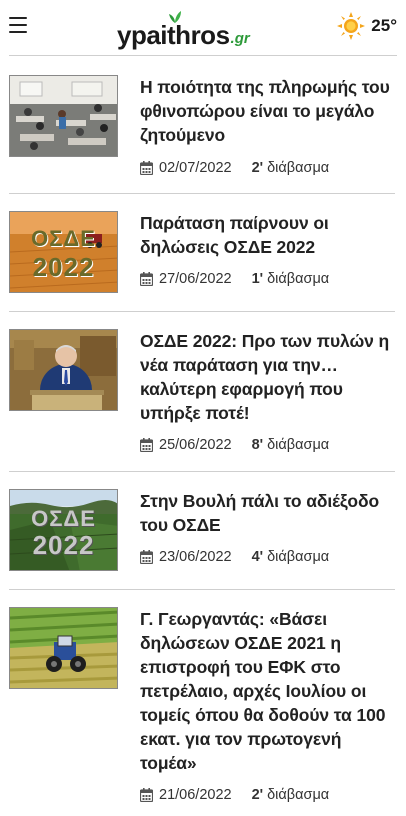 The width and height of the screenshot is (406, 816). Describe the element at coordinates (18, 25) in the screenshot. I see `menu-icon` at that location.